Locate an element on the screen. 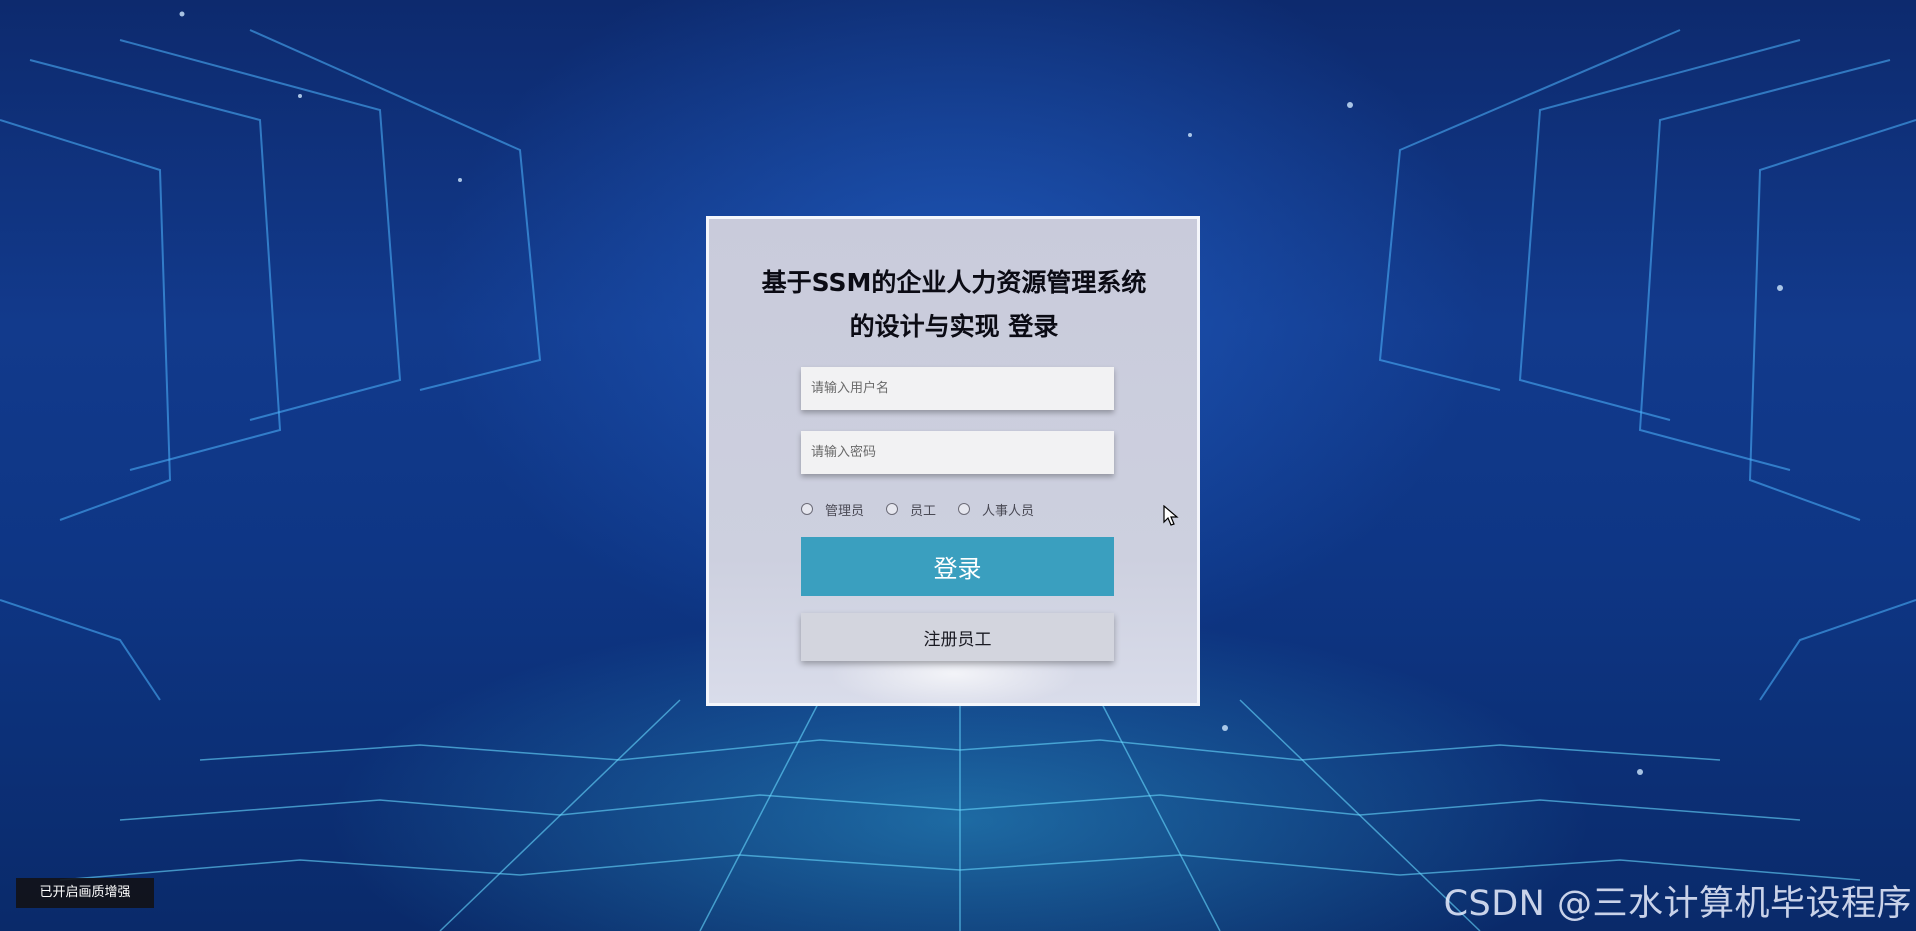 Image resolution: width=1916 pixels, height=931 pixels. role-label: 管理员 is located at coordinates (845, 511).